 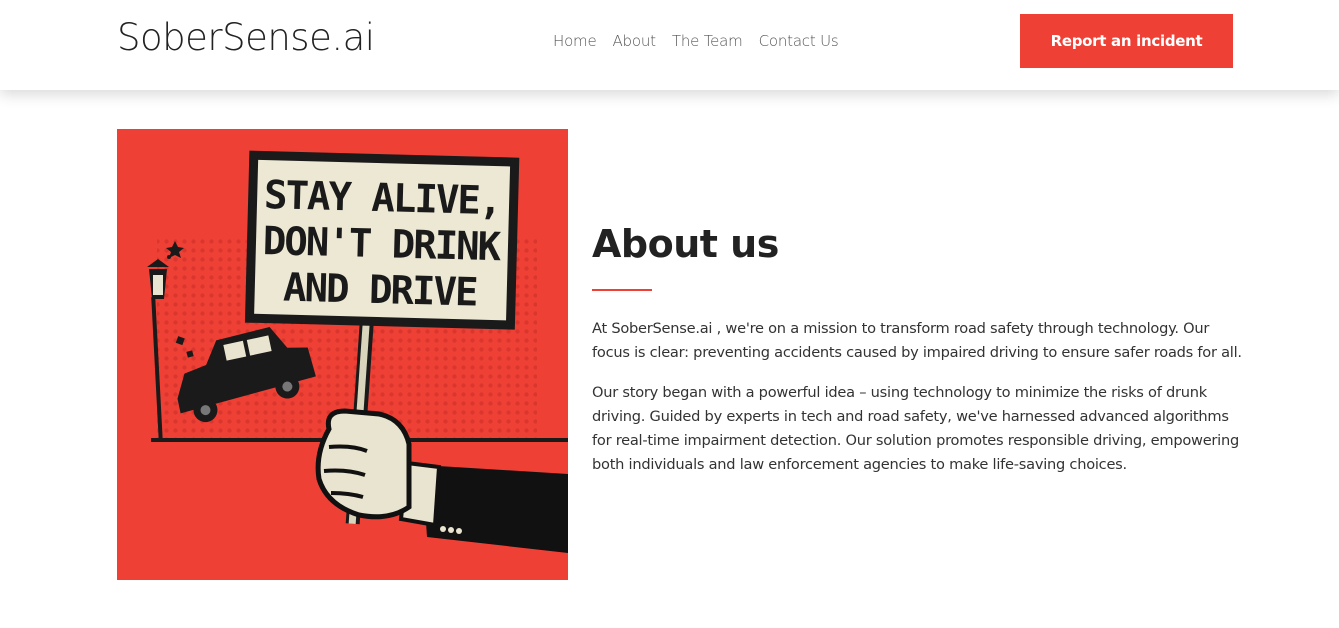 What do you see at coordinates (1126, 41) in the screenshot?
I see `report-incident-button: Report an incident` at bounding box center [1126, 41].